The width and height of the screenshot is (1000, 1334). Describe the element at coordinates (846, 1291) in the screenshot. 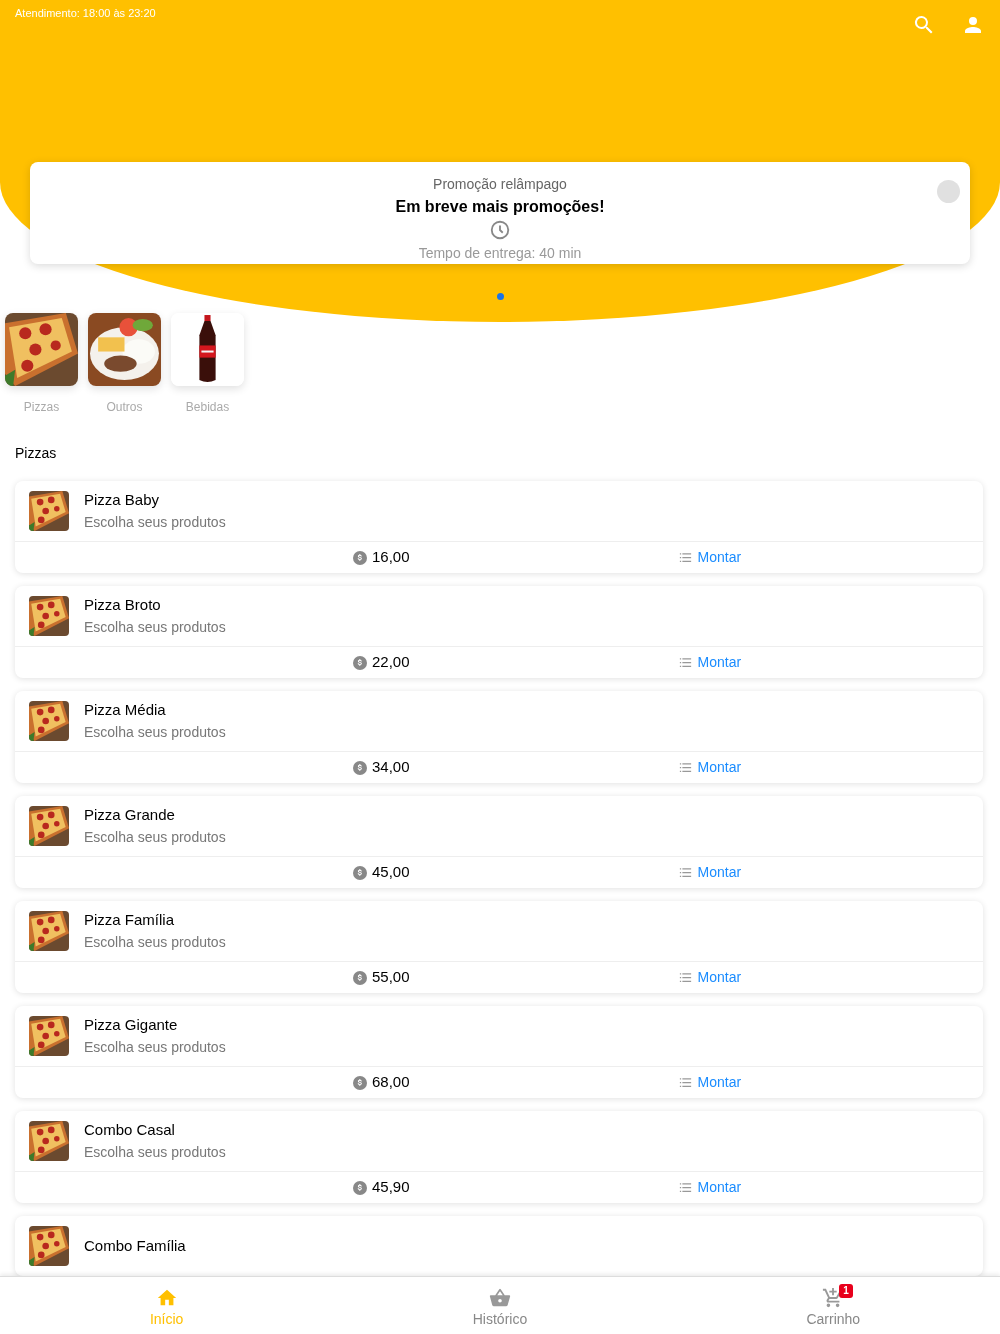

I see `cart-badge: 1` at that location.